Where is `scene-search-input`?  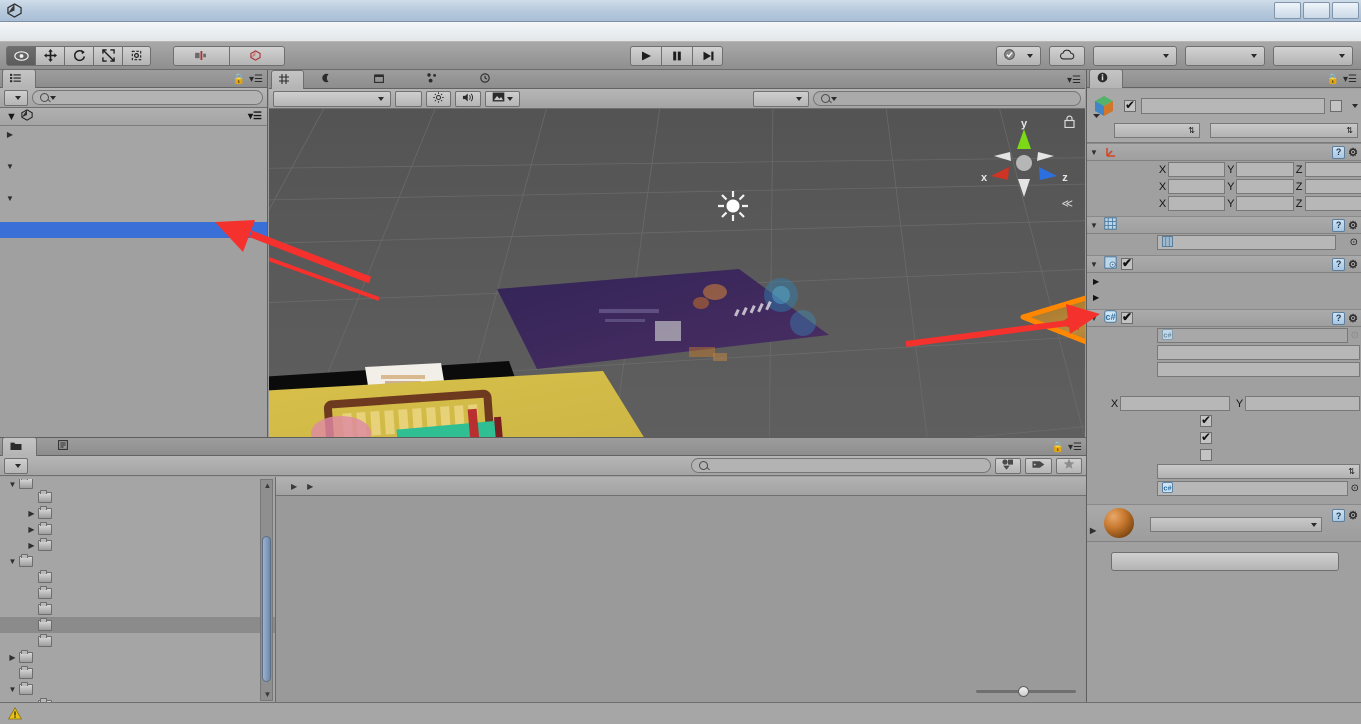
scene-search-input is located at coordinates (947, 98).